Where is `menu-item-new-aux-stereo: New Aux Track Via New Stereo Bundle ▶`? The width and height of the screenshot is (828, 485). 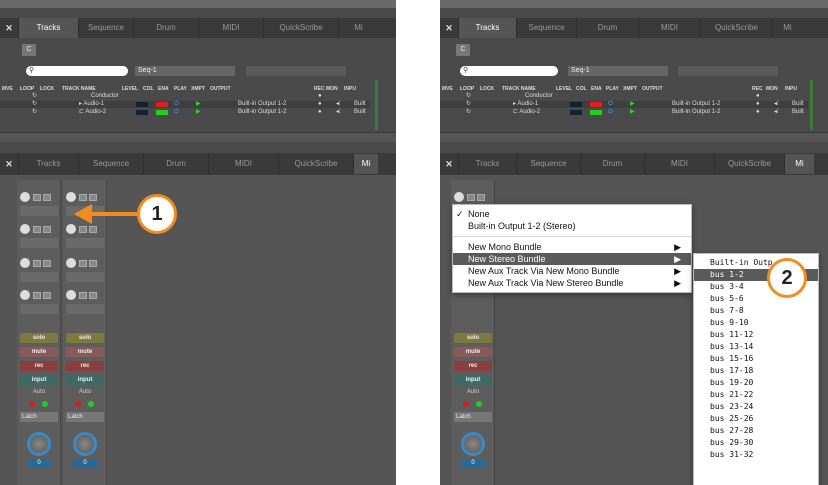
menu-item-new-aux-stereo: New Aux Track Via New Stereo Bundle ▶ is located at coordinates (572, 283).